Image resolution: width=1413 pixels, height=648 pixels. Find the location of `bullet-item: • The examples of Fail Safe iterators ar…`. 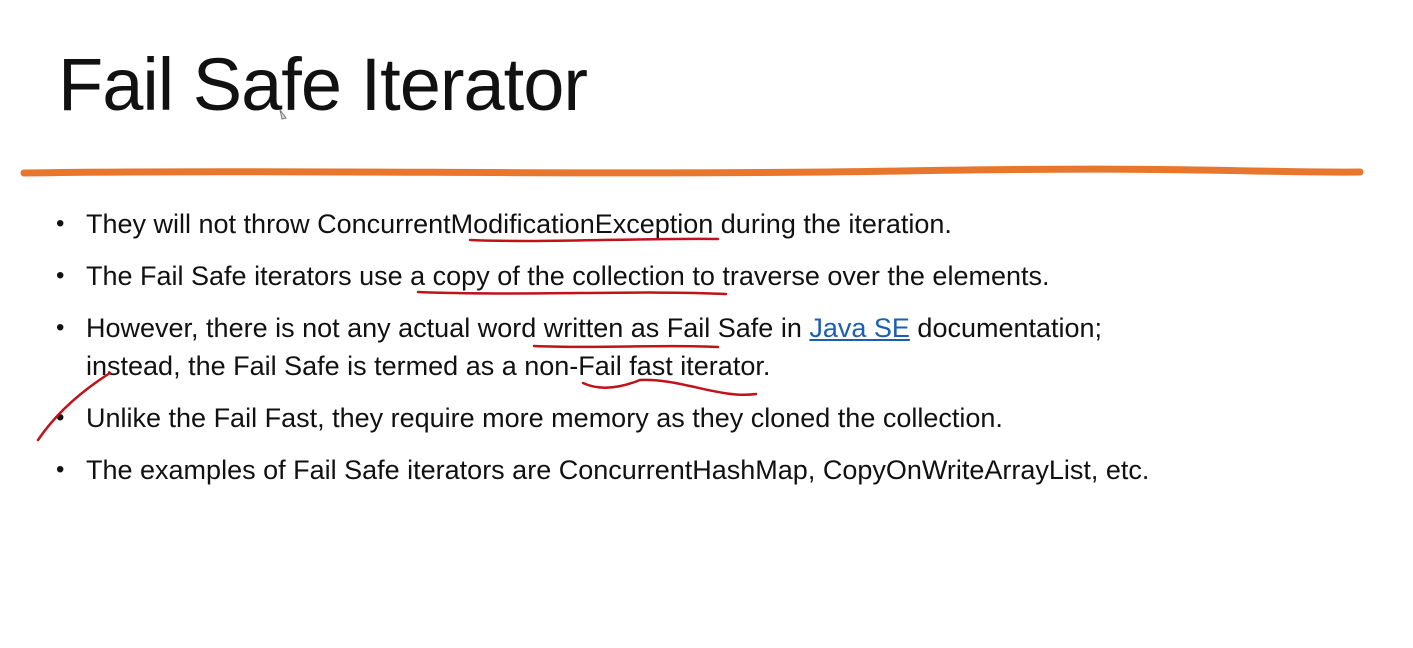

bullet-item: • The examples of Fail Safe iterators ar… is located at coordinates (716, 470).